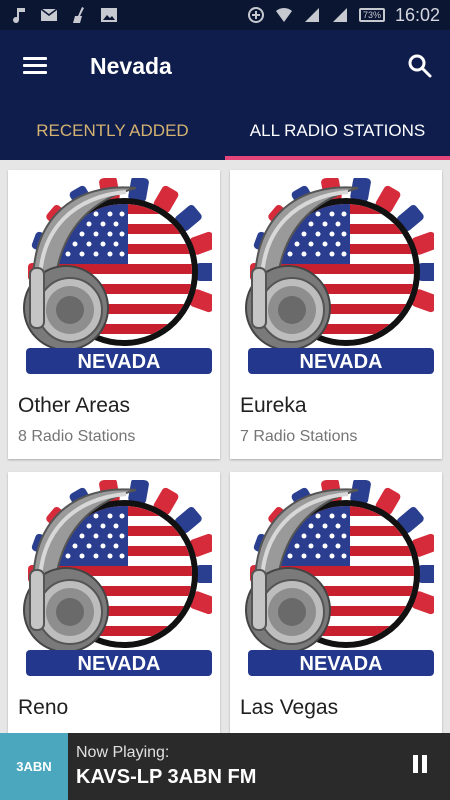 This screenshot has height=800, width=450. Describe the element at coordinates (289, 707) in the screenshot. I see `area-card-name: Las Vegas` at that location.